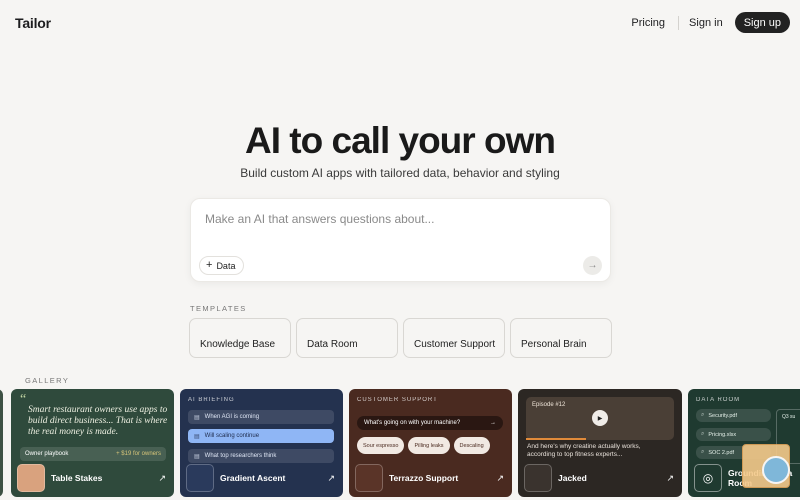 This screenshot has width=800, height=500. Describe the element at coordinates (561, 338) in the screenshot. I see `template-personal-brain: Personal Brain` at that location.